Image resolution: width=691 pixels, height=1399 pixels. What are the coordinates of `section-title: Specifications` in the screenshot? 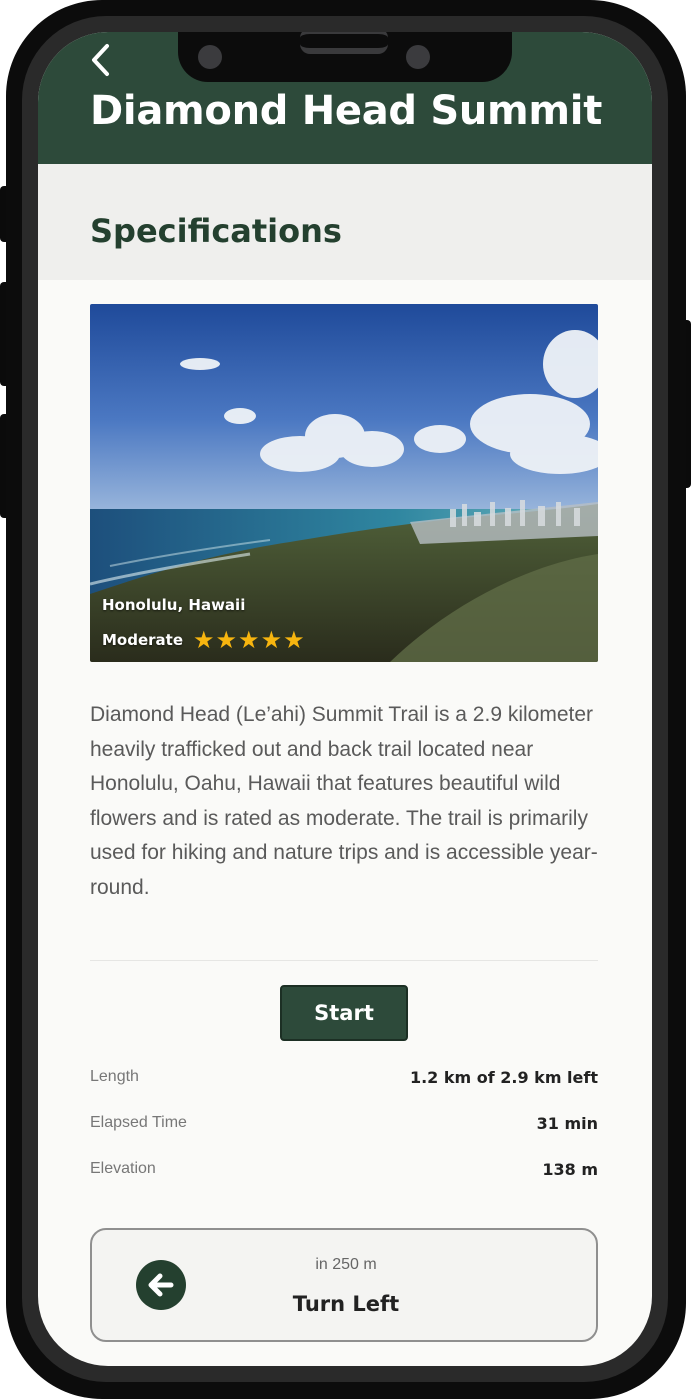 It's located at (216, 231).